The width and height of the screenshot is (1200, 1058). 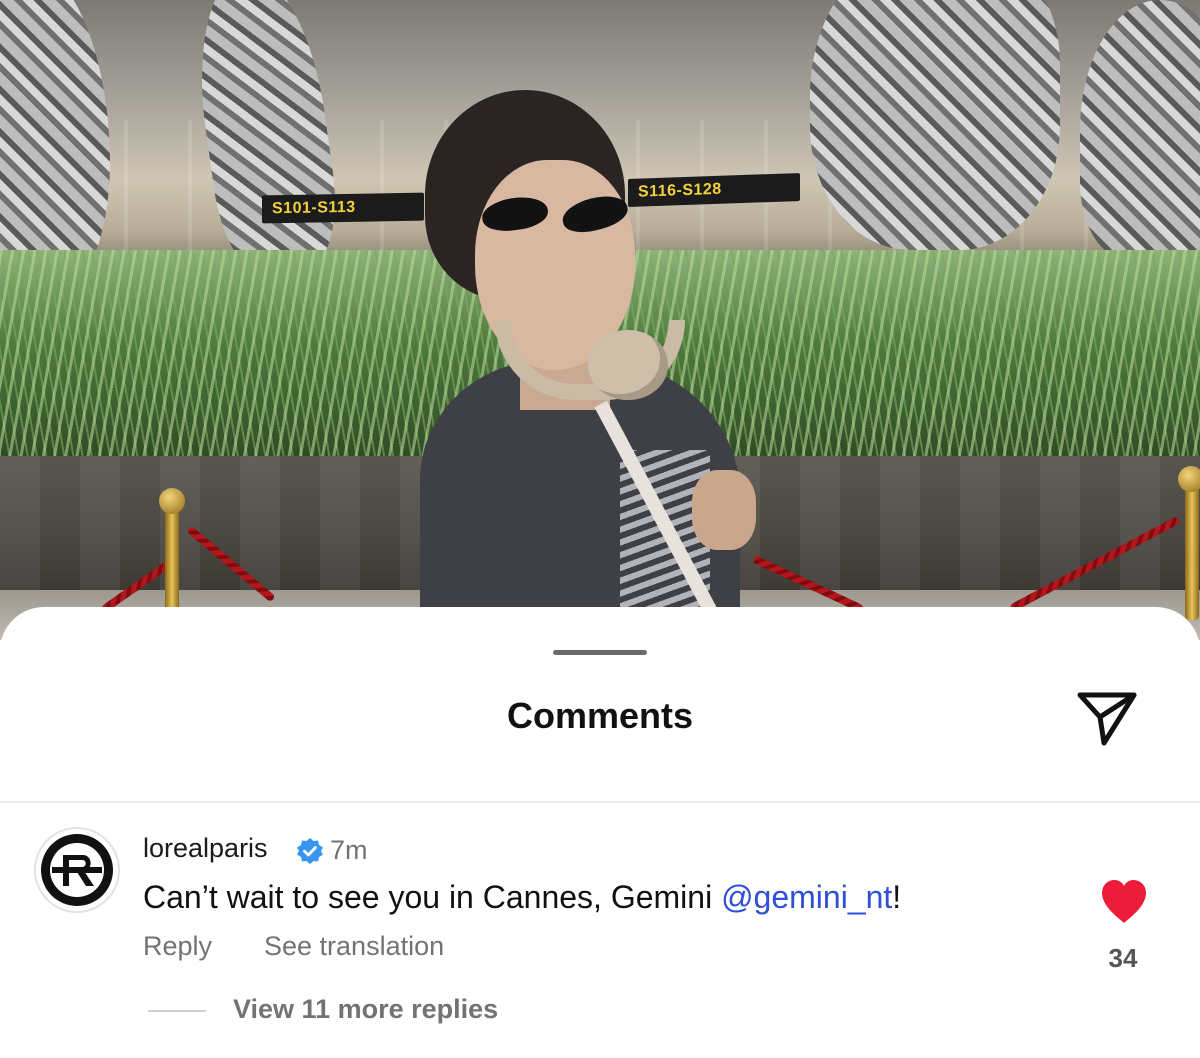 What do you see at coordinates (806, 897) in the screenshot?
I see `mention-link: @gemini_nt` at bounding box center [806, 897].